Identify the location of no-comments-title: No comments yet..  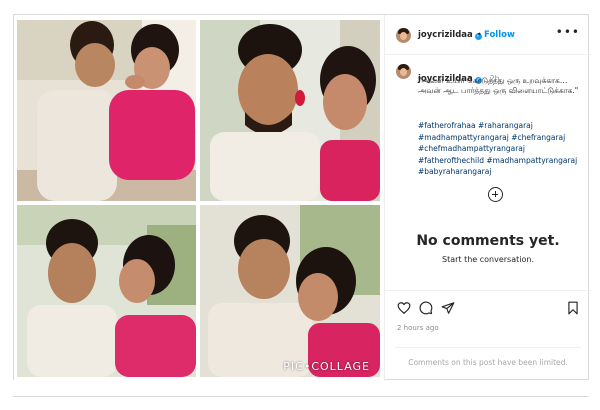
(488, 241).